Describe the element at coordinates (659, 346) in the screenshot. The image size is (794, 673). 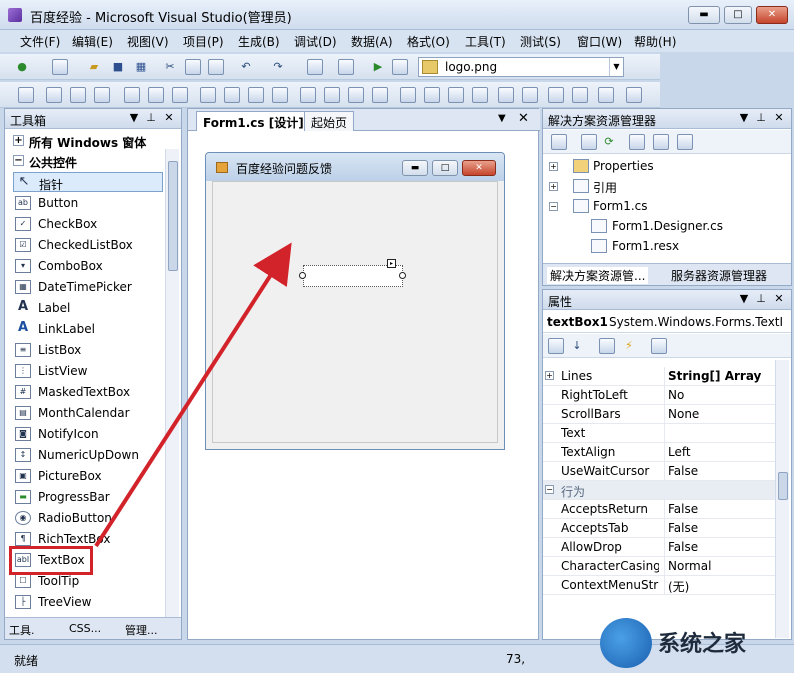
I see `property-pages-icon` at that location.